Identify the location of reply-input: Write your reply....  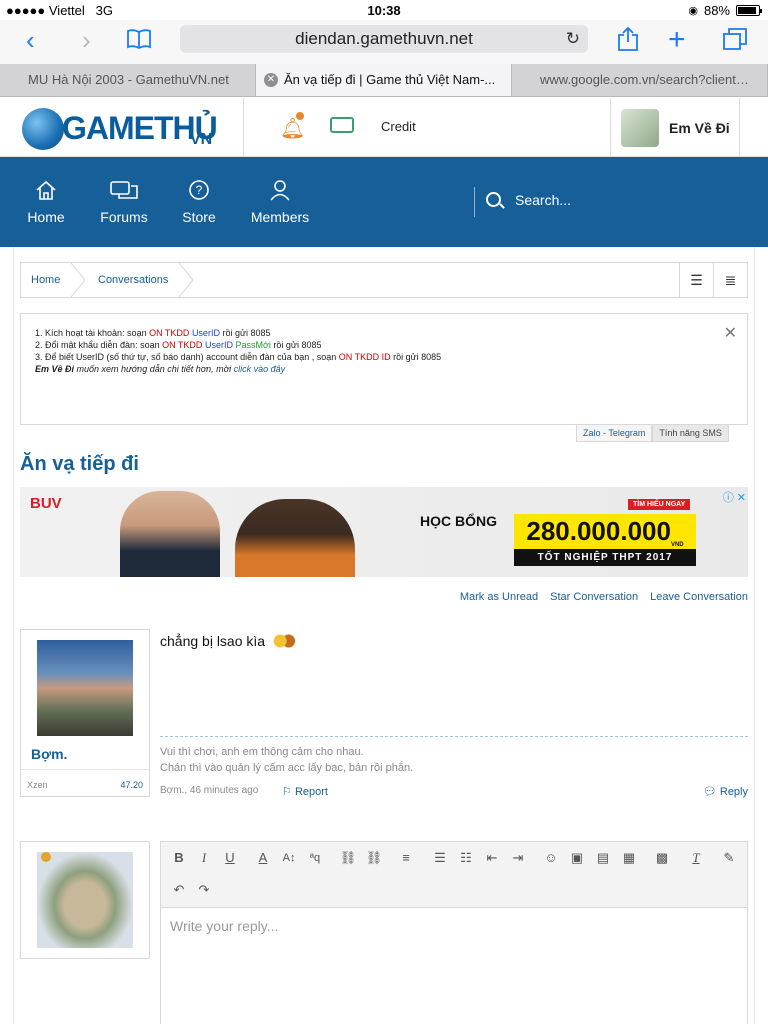
(224, 926).